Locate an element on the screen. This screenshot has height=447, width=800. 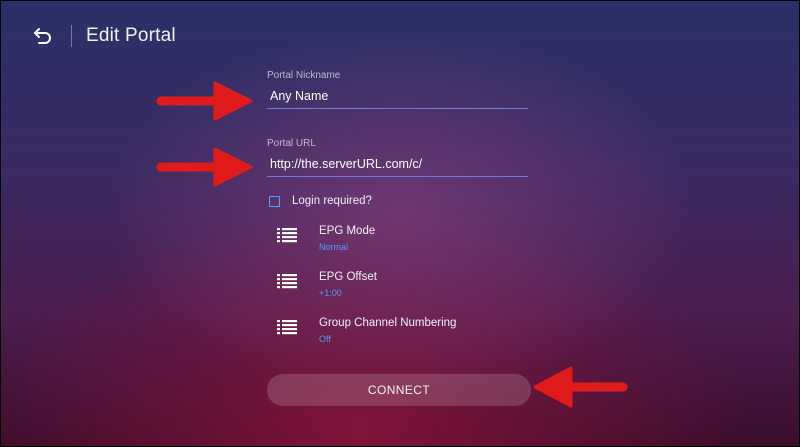
back-button is located at coordinates (43, 36).